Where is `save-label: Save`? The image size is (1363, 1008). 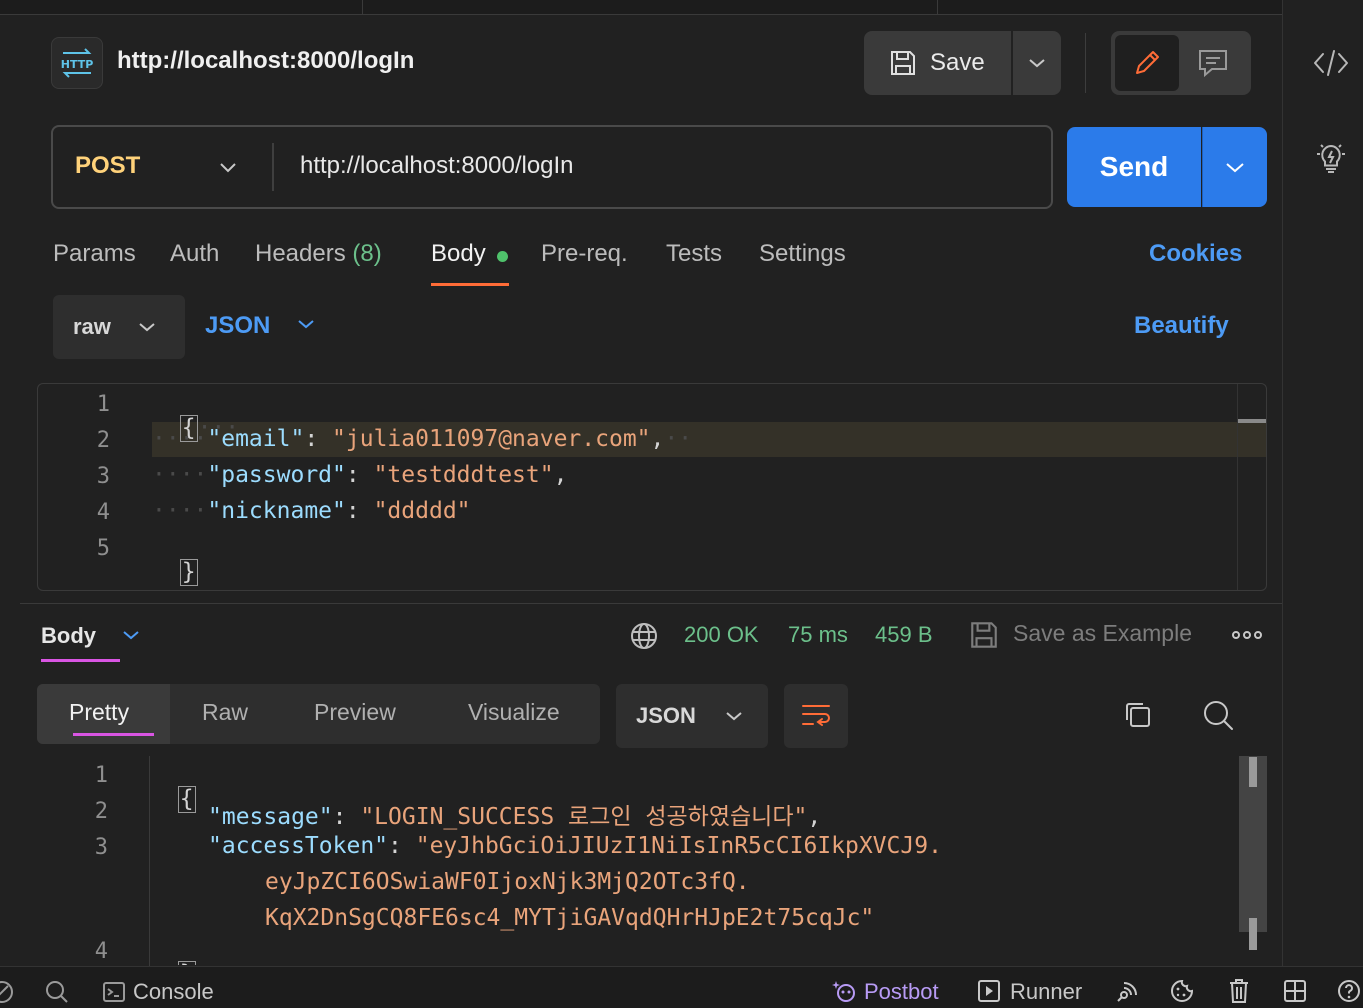
save-label: Save is located at coordinates (957, 62).